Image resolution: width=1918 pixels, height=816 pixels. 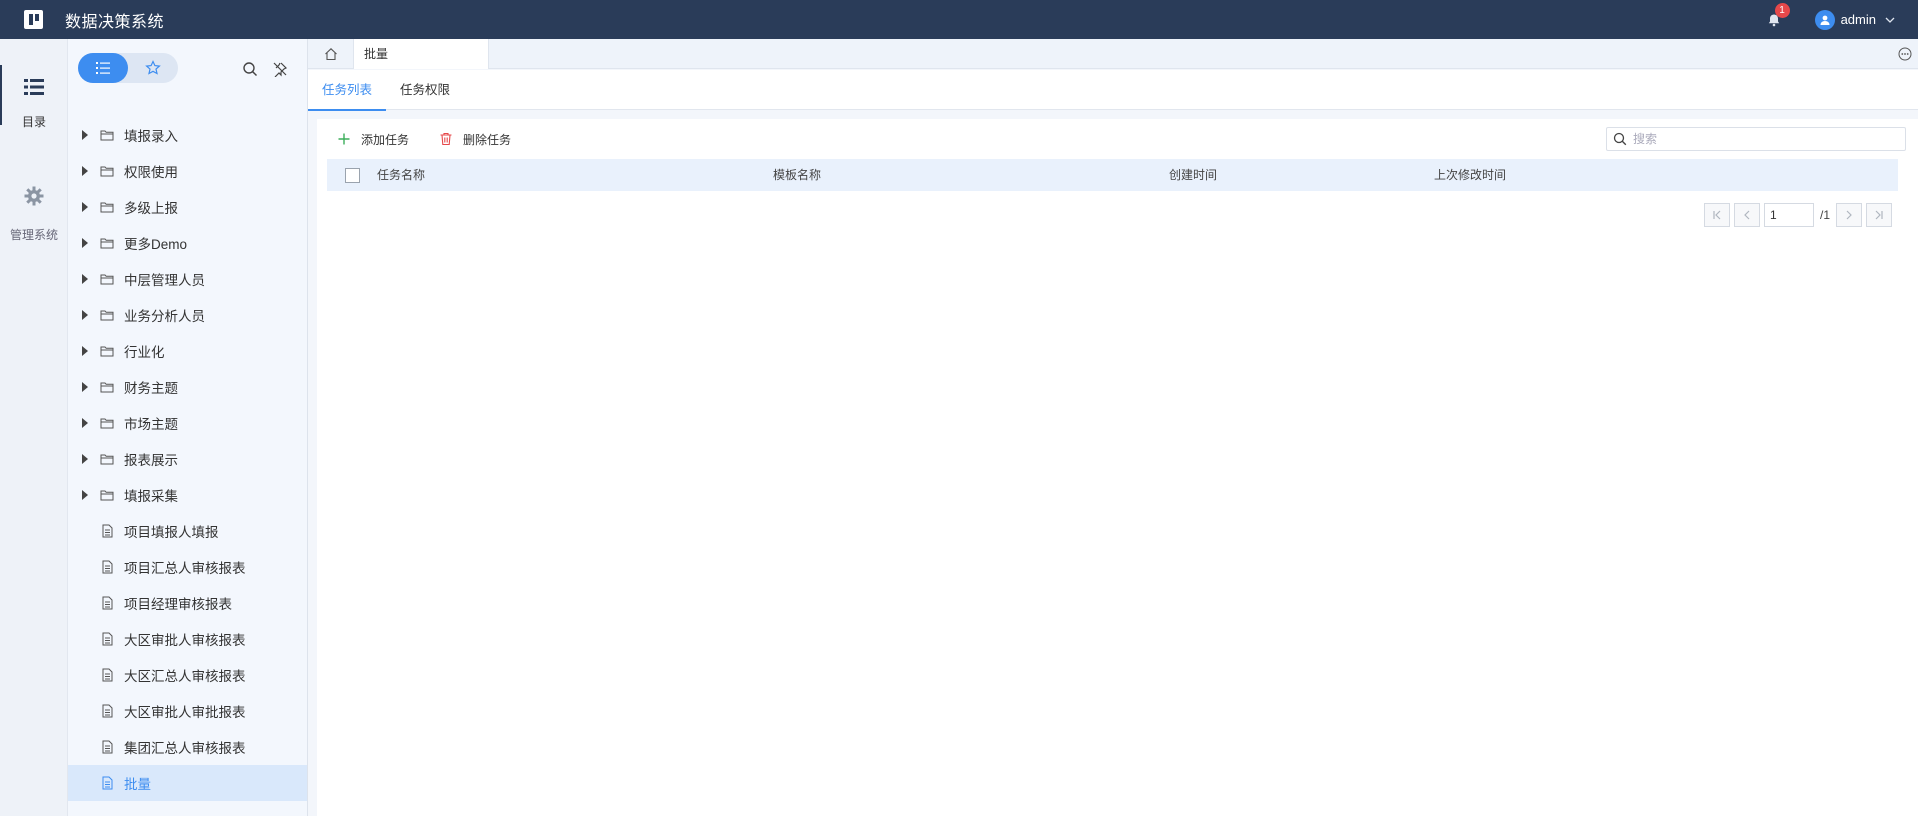 What do you see at coordinates (347, 90) in the screenshot?
I see `tab-task-list: 任务列表` at bounding box center [347, 90].